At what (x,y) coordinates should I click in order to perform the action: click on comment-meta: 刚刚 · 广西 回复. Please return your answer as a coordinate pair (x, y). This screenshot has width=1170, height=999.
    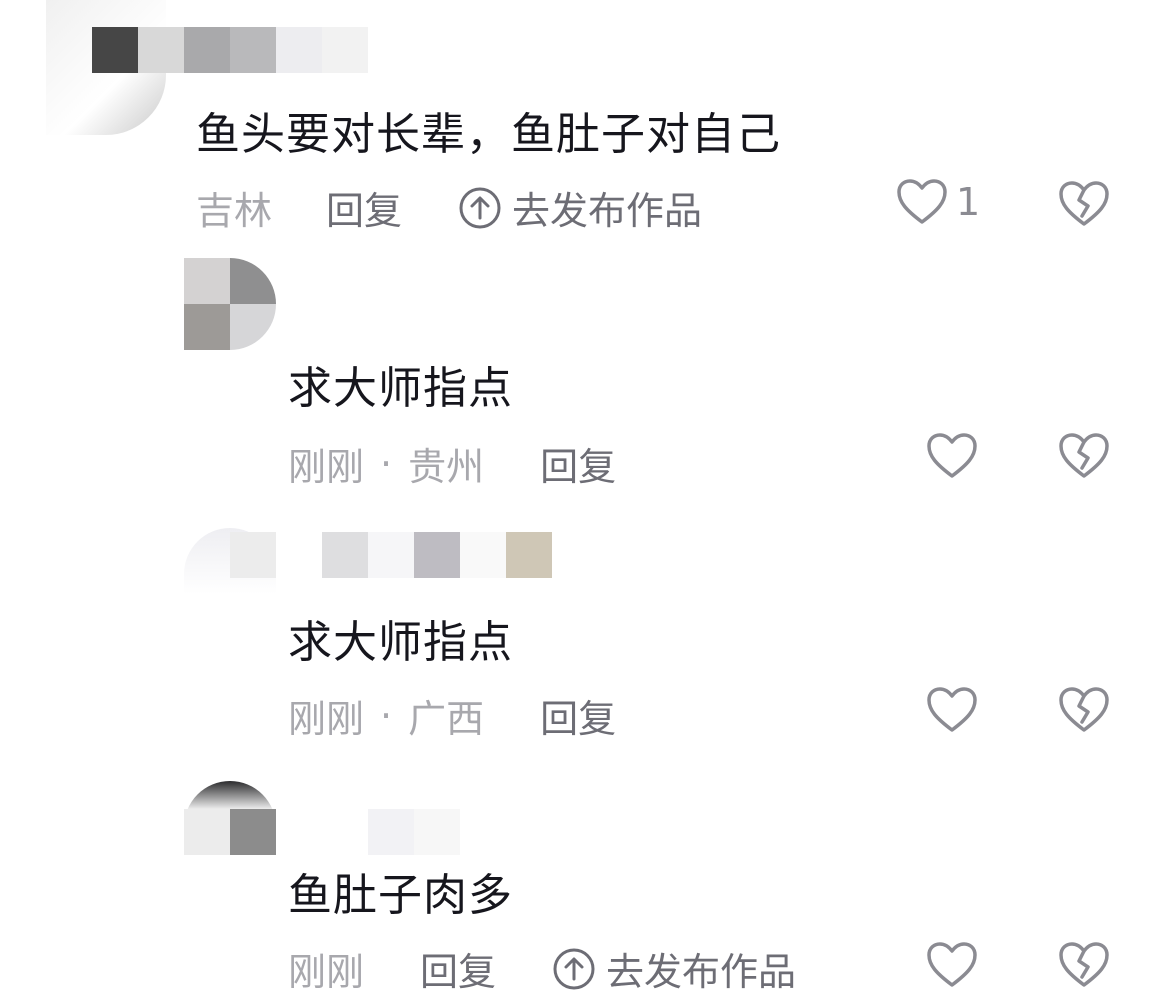
    Looking at the image, I should click on (452, 715).